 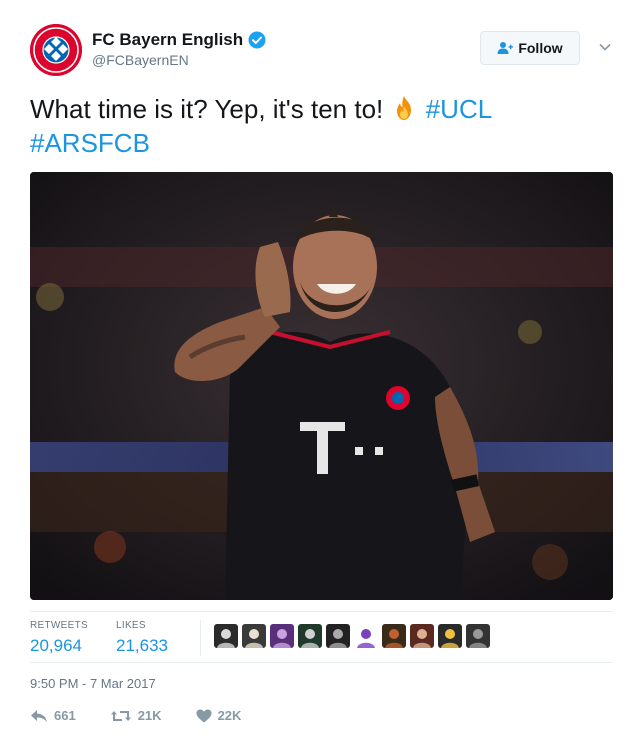 I want to click on account-name-row: FC Bayern English, so click(x=179, y=40).